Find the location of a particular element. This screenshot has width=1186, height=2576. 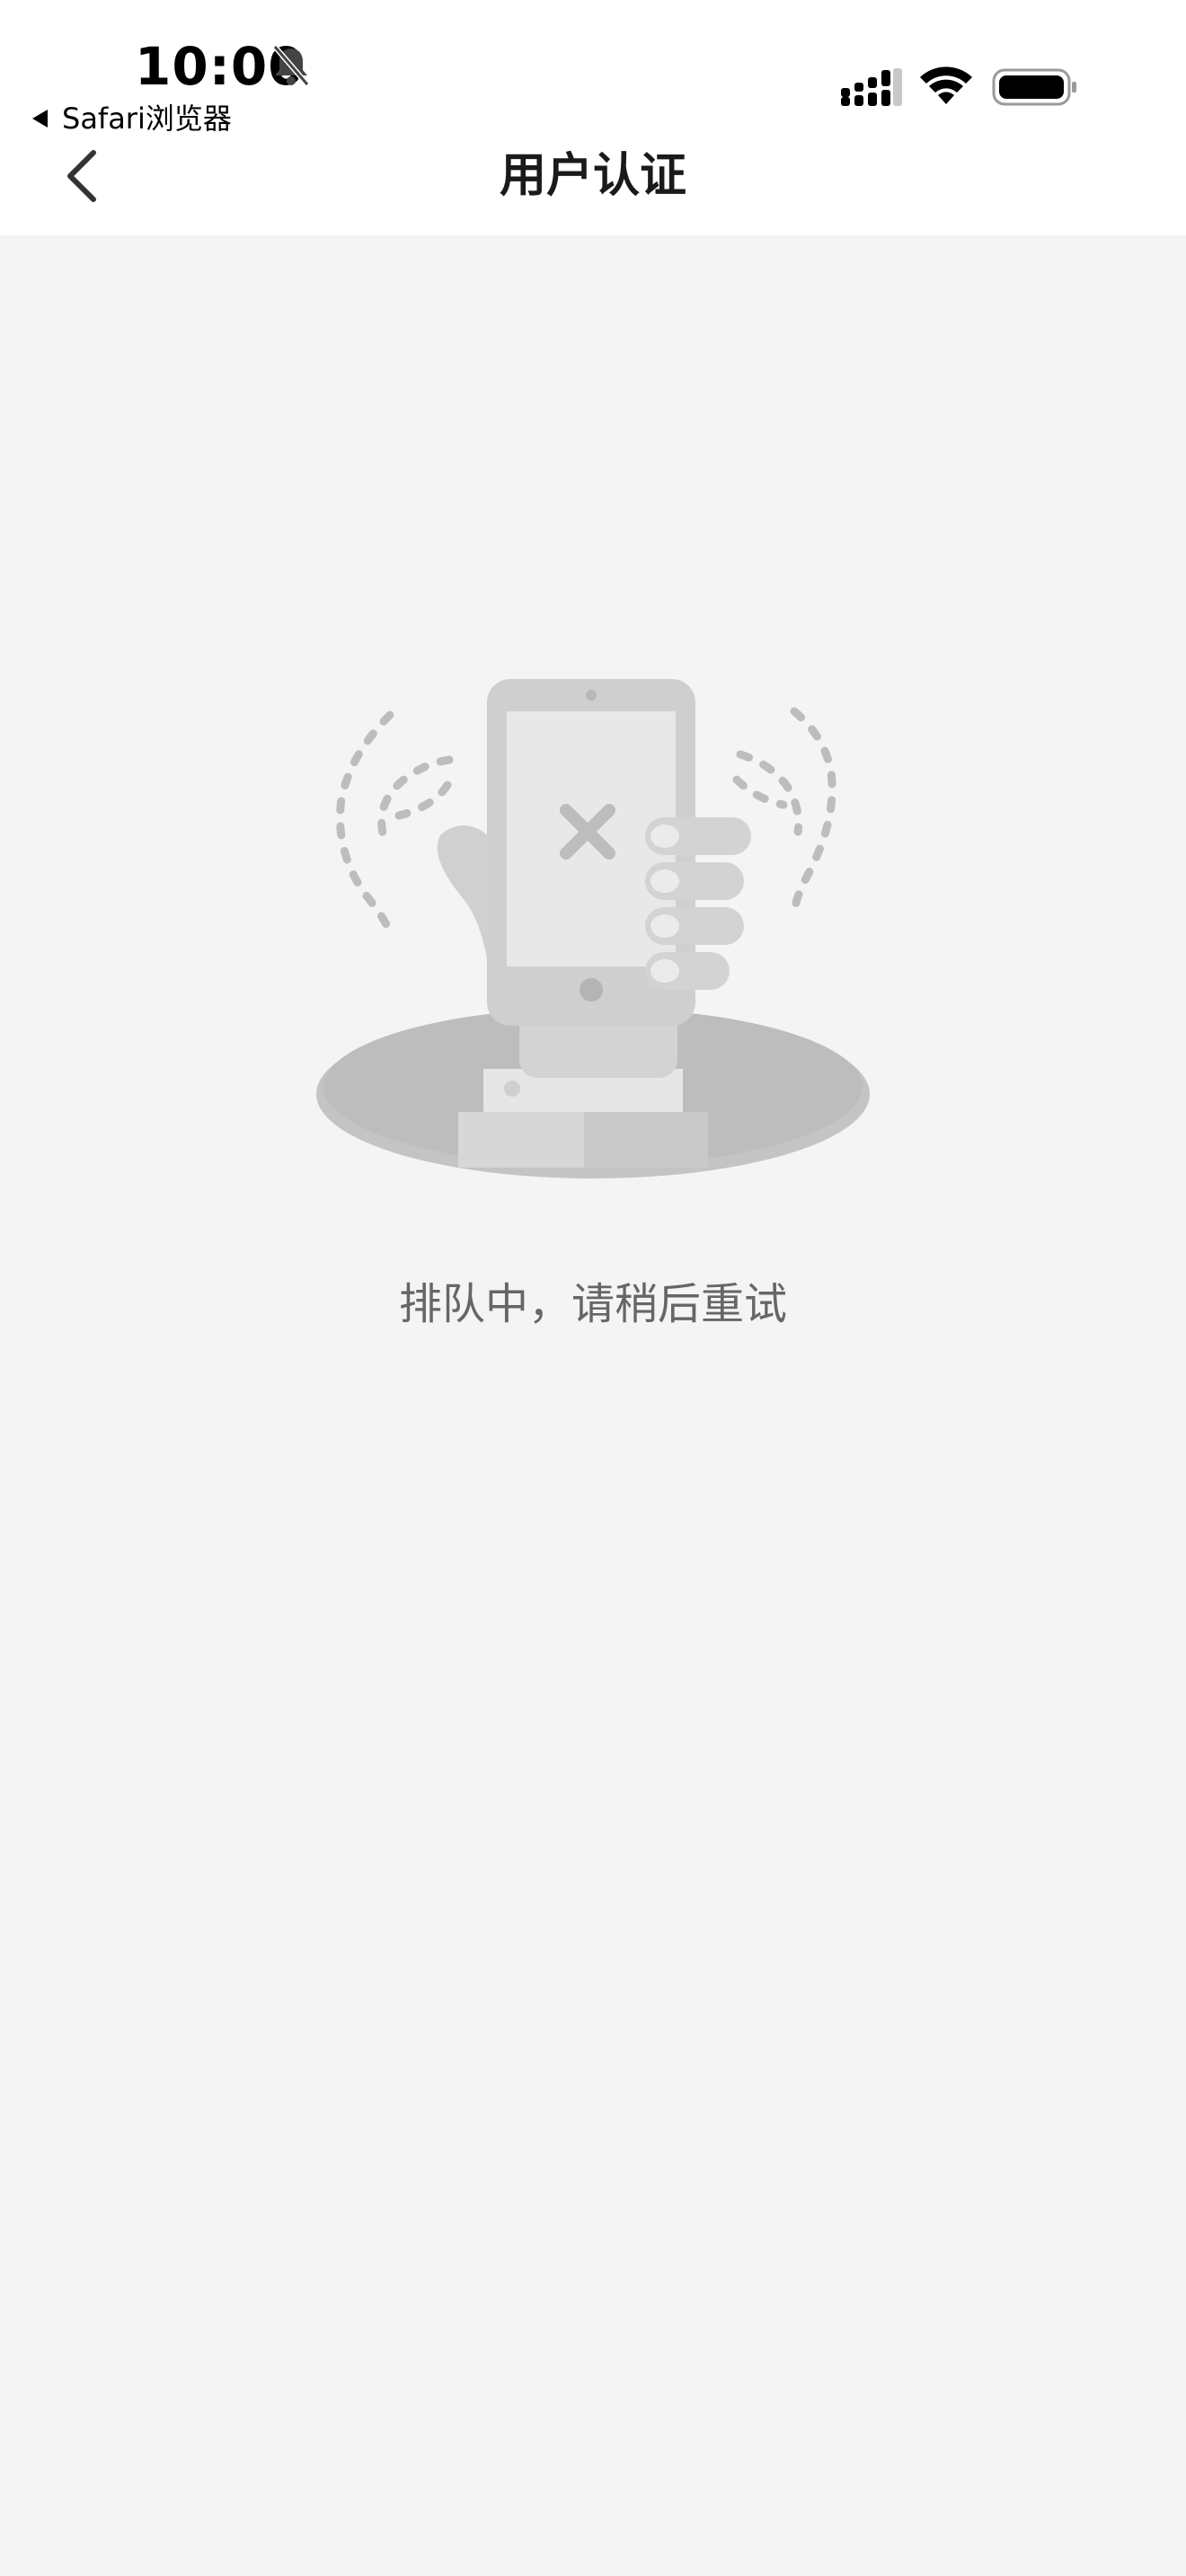

page-title: 用户认证 is located at coordinates (592, 176).